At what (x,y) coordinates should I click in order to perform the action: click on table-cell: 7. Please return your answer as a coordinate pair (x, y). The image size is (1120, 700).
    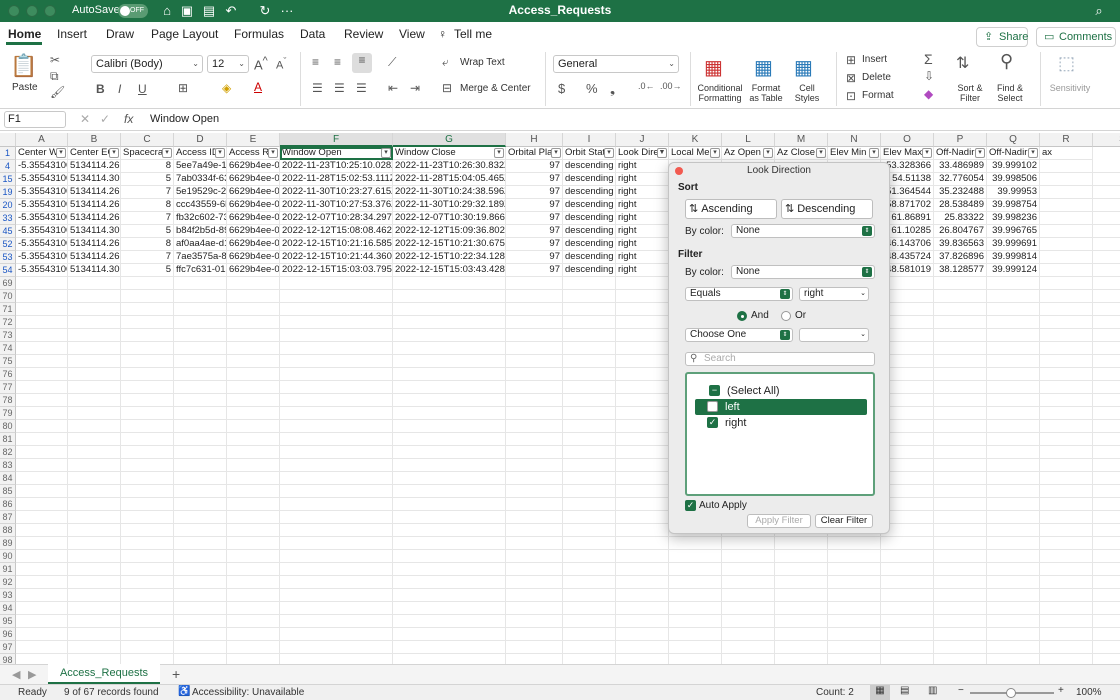
    Looking at the image, I should click on (147, 218).